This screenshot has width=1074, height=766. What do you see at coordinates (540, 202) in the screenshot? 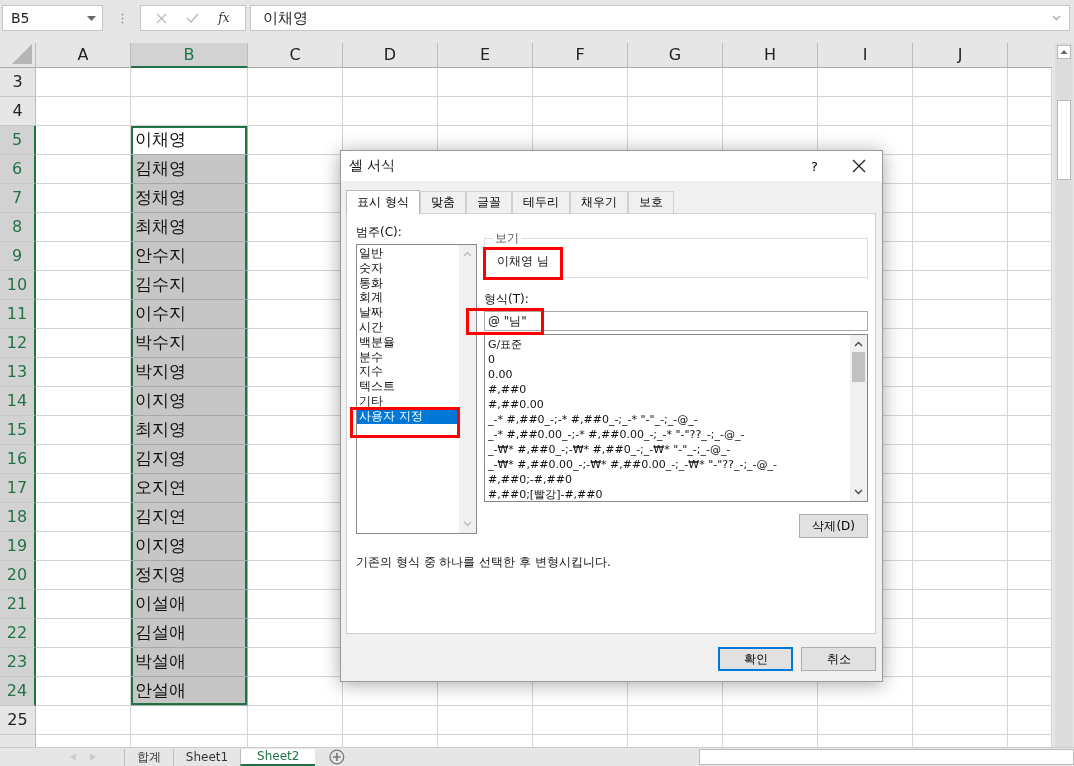
I see `dialog-tab: 테두리` at bounding box center [540, 202].